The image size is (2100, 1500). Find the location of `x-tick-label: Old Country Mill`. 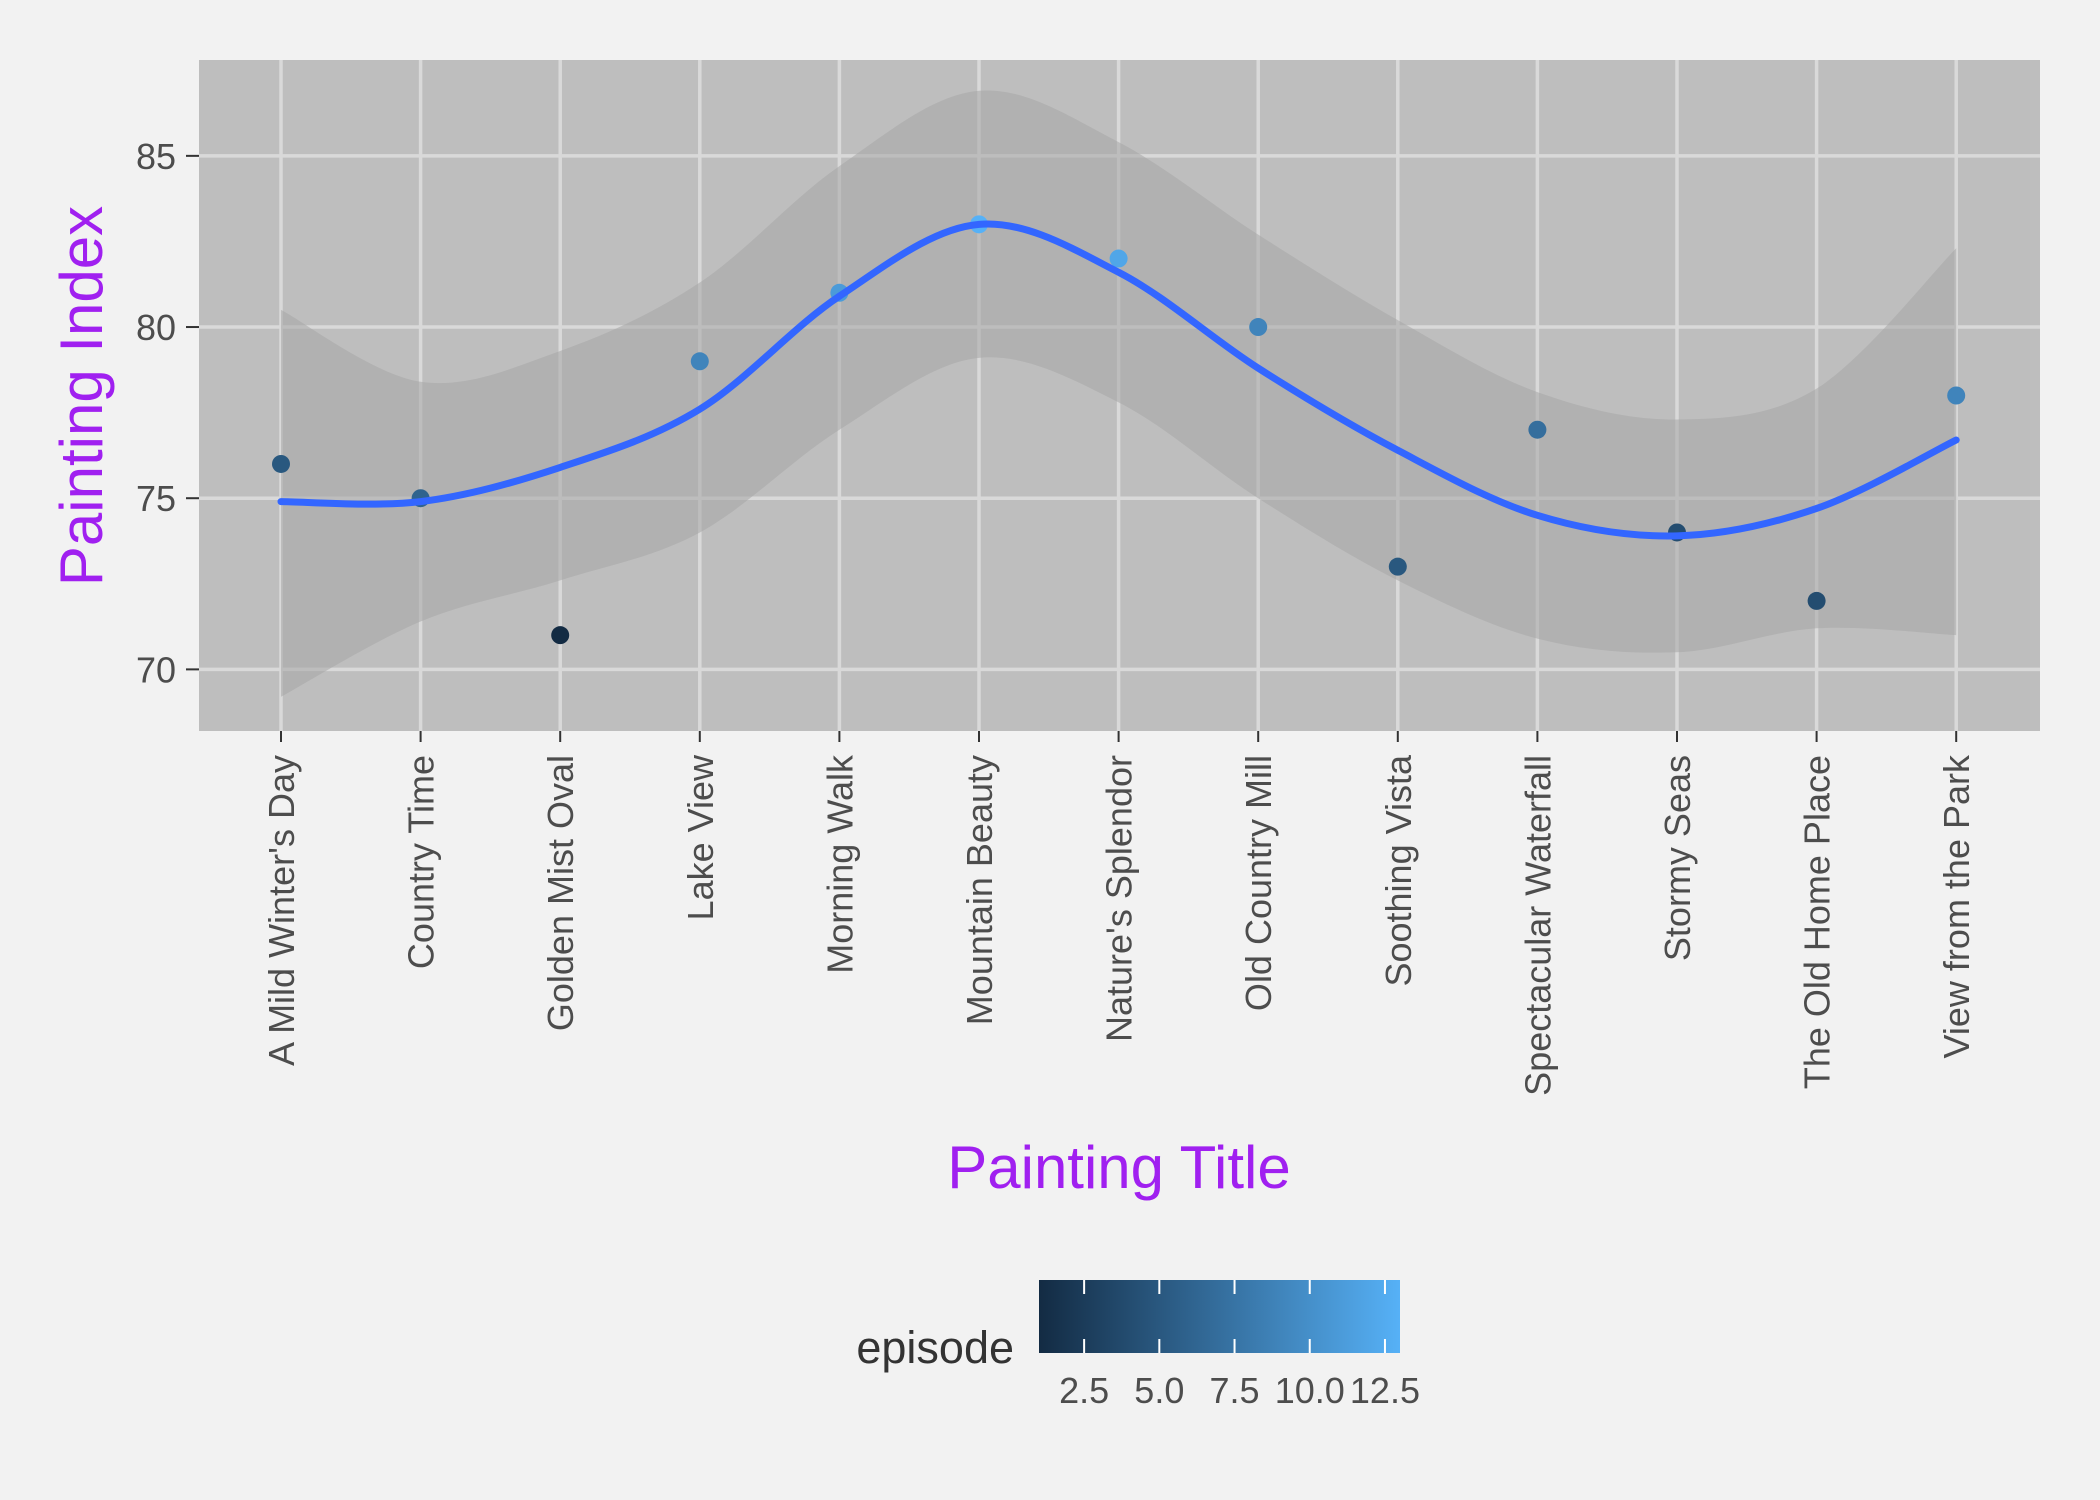

x-tick-label: Old Country Mill is located at coordinates (1258, 883).